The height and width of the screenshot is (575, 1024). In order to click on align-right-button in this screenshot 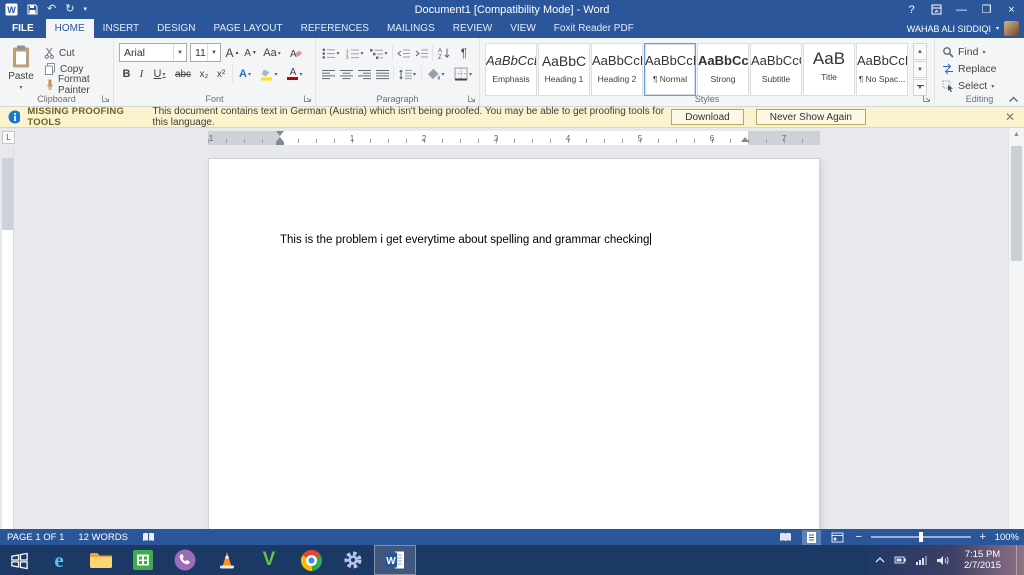, I will do `click(364, 74)`.